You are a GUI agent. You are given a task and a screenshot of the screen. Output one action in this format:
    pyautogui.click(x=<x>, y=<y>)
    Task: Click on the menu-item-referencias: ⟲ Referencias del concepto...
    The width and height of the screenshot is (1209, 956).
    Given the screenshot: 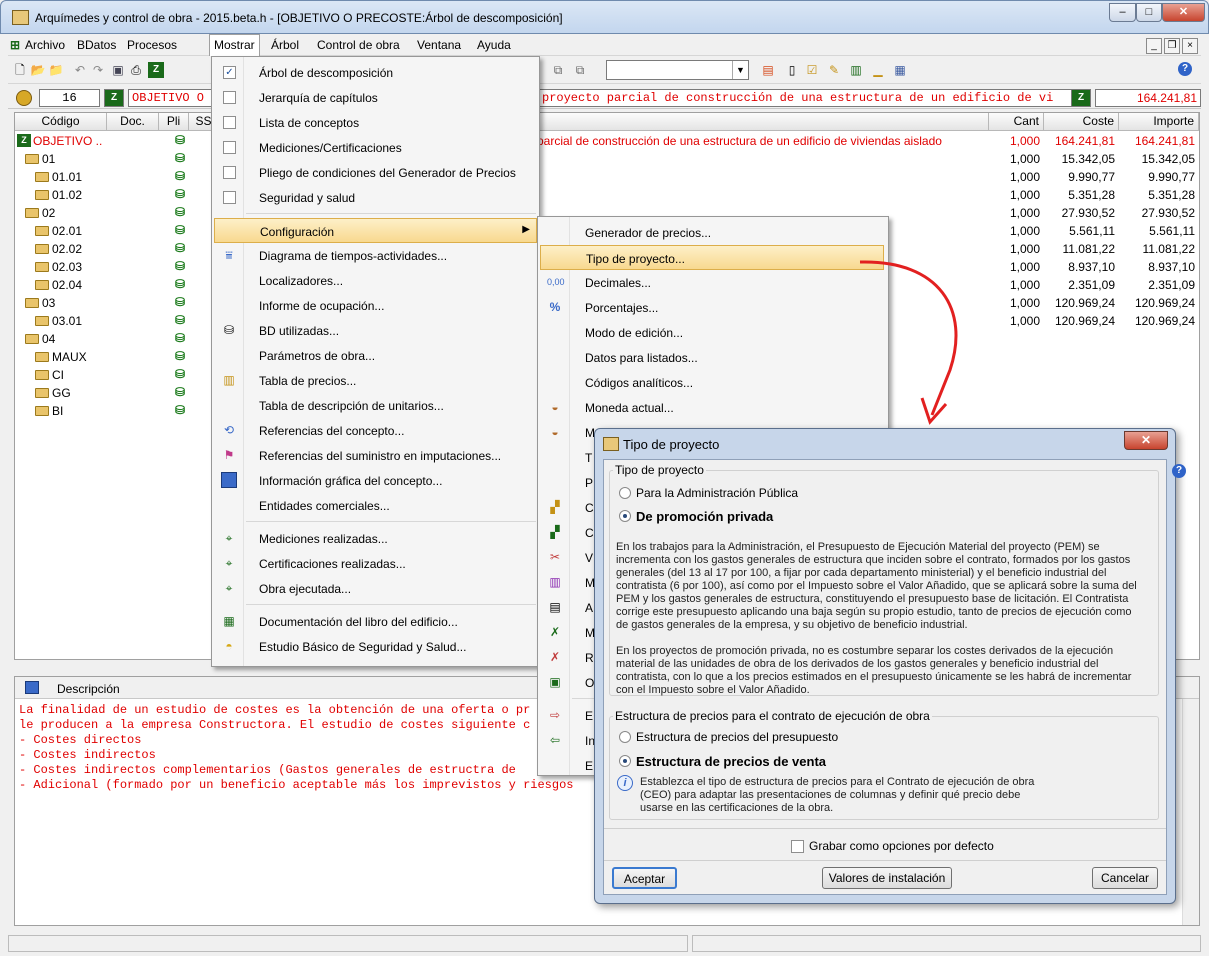 What is the action you would take?
    pyautogui.click(x=375, y=430)
    